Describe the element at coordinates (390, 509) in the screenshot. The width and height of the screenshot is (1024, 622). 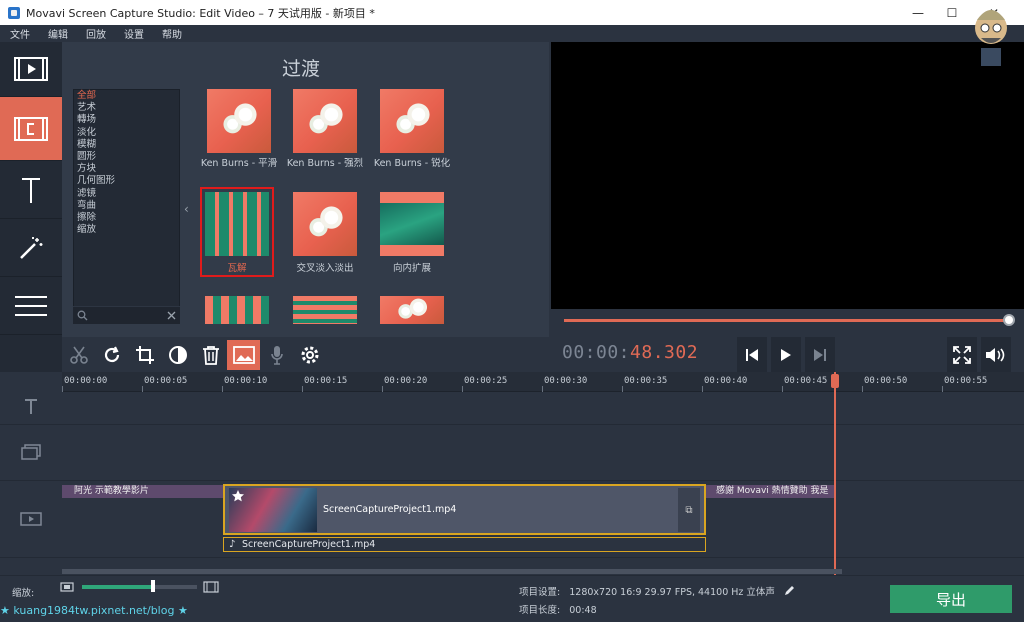
I see `video-clip-name: ScreenCaptureProject1.mp4` at that location.